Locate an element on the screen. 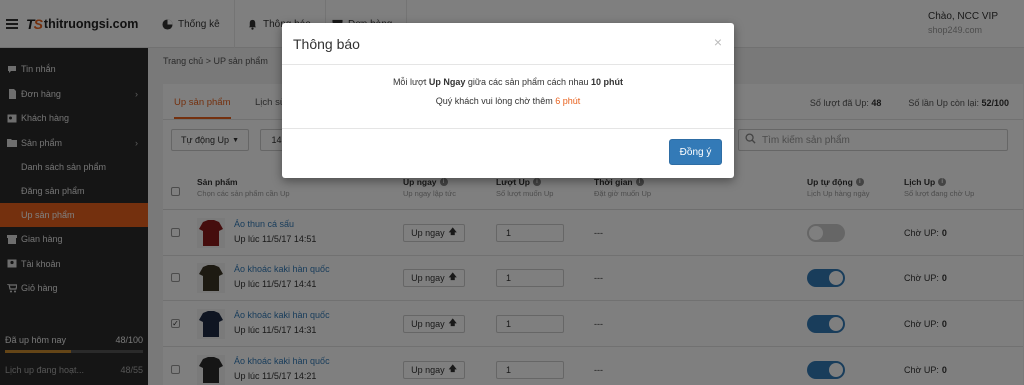 The width and height of the screenshot is (1024, 385). msg-wait-time: 6 phút is located at coordinates (568, 101).